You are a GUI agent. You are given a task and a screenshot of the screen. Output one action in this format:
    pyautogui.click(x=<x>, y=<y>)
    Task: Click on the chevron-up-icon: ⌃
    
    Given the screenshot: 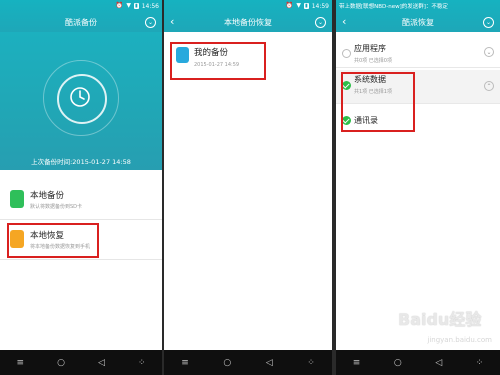 What is the action you would take?
    pyautogui.click(x=489, y=86)
    